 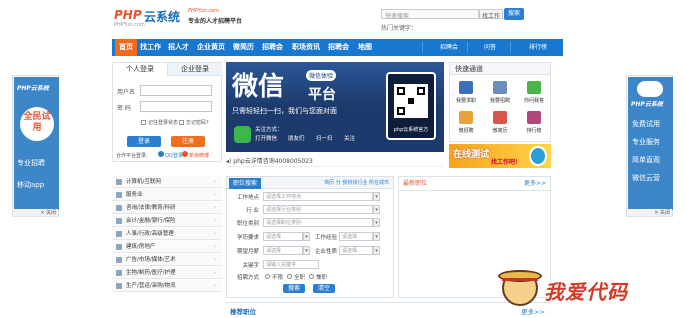 What do you see at coordinates (197, 122) in the screenshot?
I see `forgot-password-link: 忘记密码?` at bounding box center [197, 122].